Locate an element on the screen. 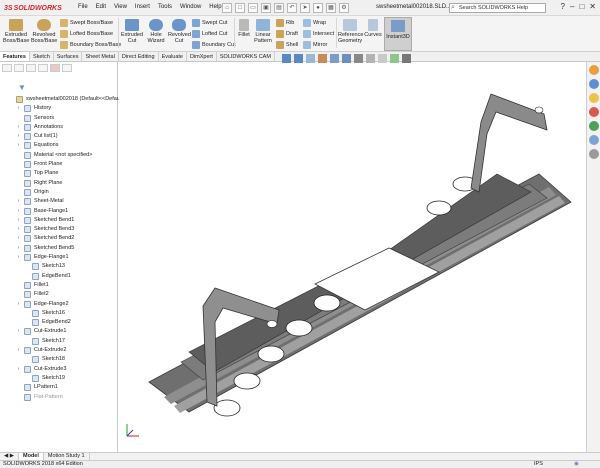 The image size is (600, 468). display-manager-tab-icon is located at coordinates (55, 68).